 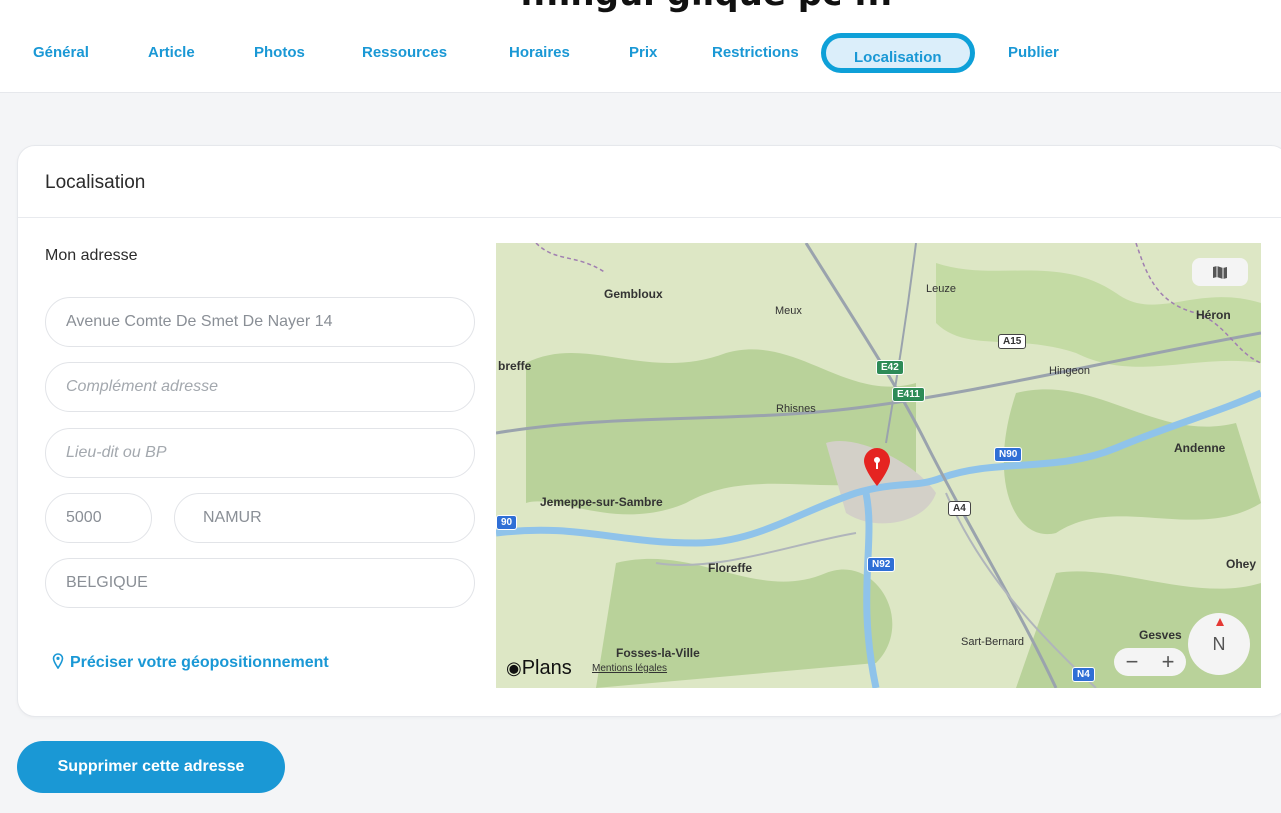 What do you see at coordinates (1033, 52) in the screenshot?
I see `tab-publier: Publier` at bounding box center [1033, 52].